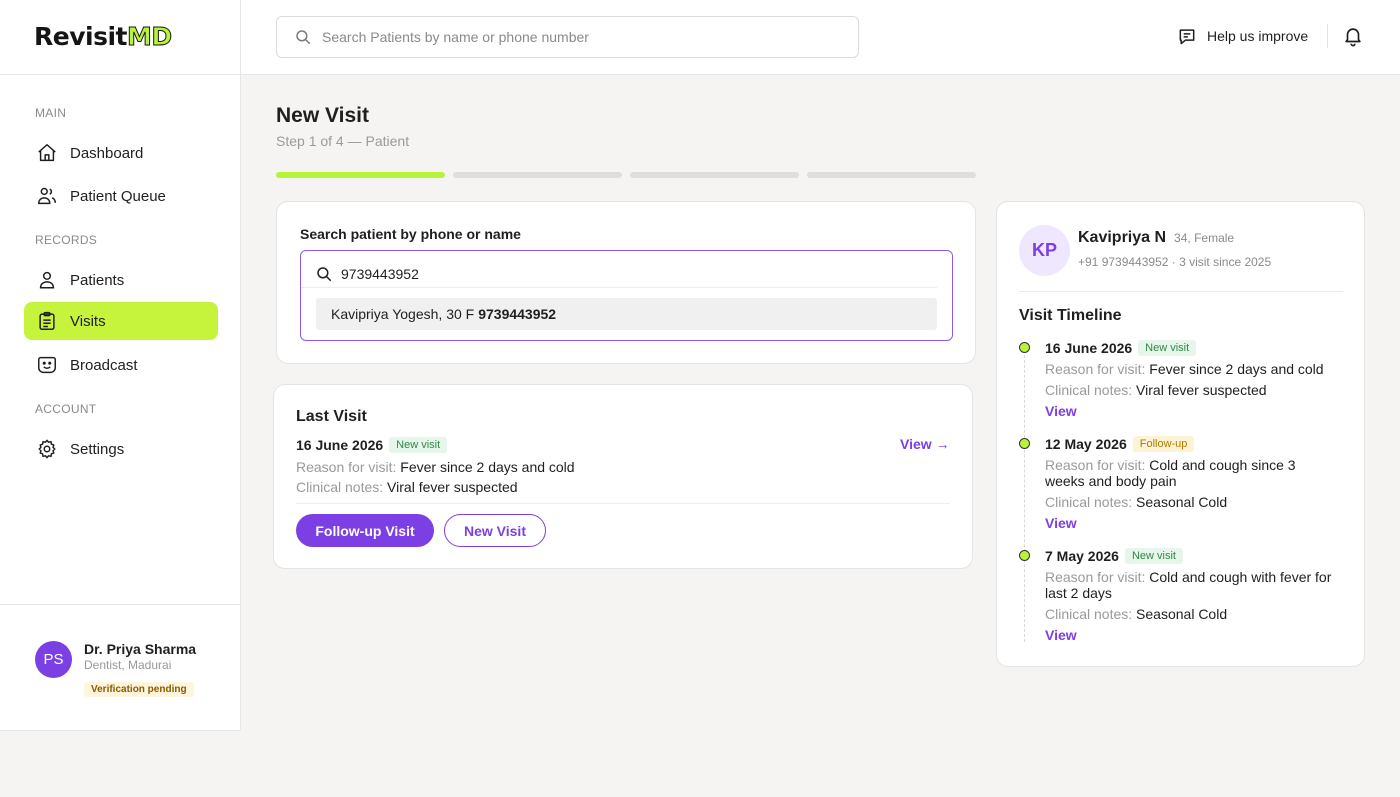 The image size is (1400, 797). What do you see at coordinates (517, 314) in the screenshot?
I see `suggestion-phone: 9739443952` at bounding box center [517, 314].